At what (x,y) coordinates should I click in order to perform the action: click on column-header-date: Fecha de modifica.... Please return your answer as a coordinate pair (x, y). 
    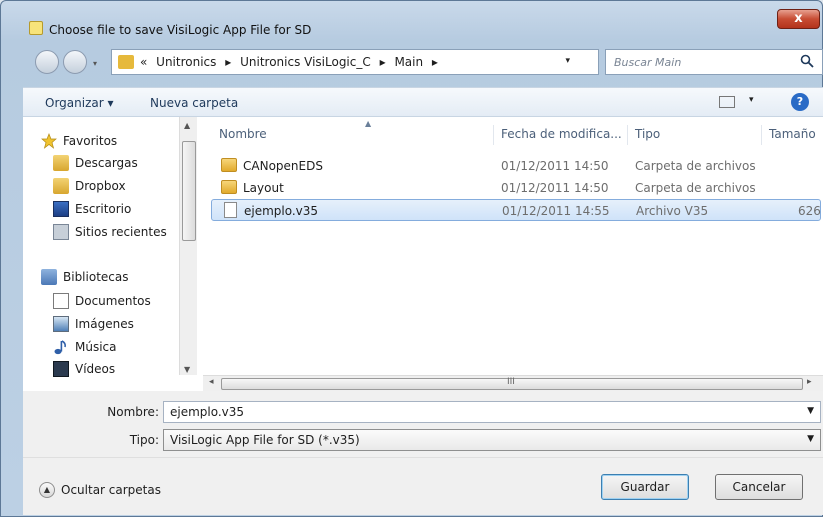
    Looking at the image, I should click on (561, 134).